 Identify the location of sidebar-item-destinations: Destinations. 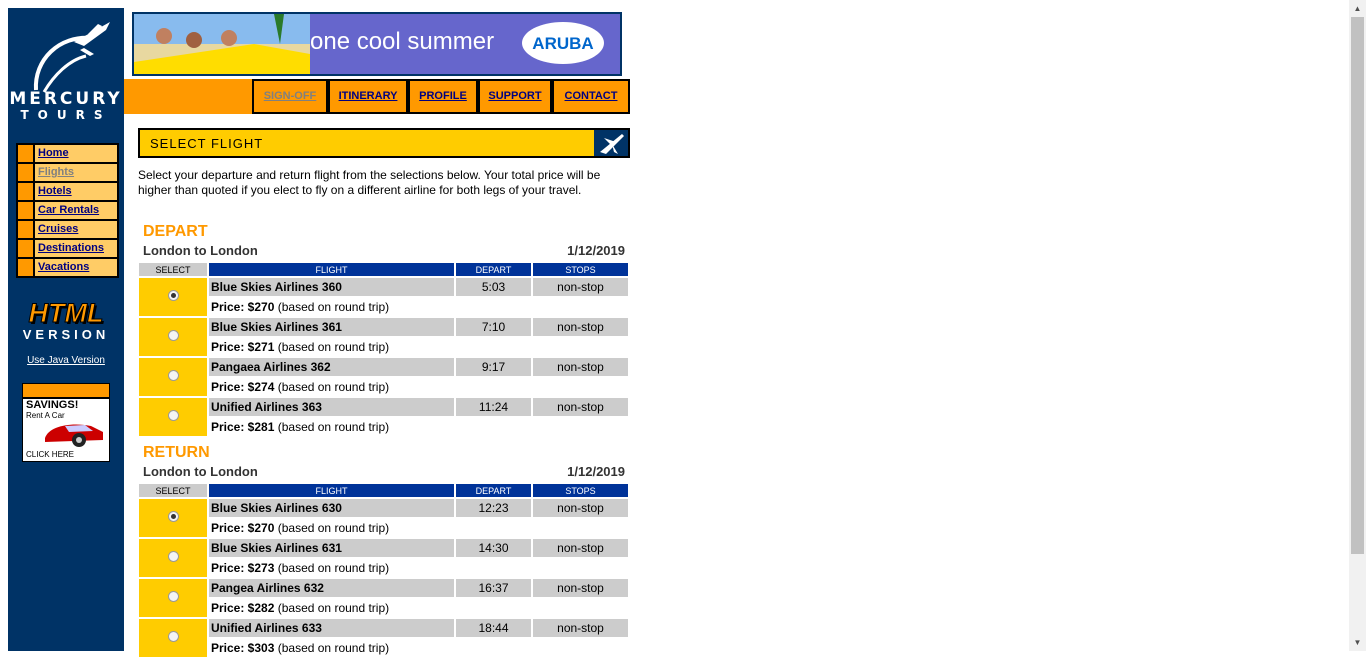
(67, 248).